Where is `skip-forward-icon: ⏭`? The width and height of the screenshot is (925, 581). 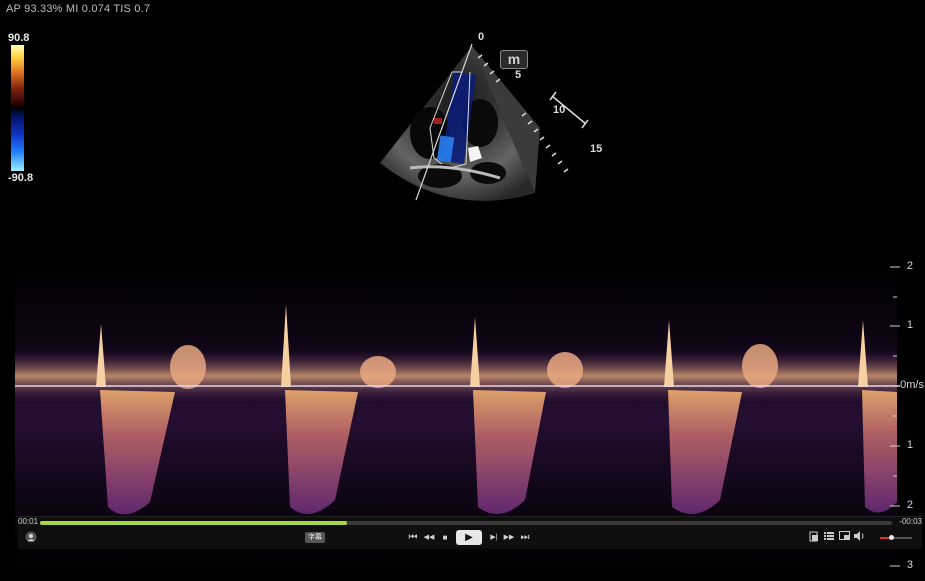 skip-forward-icon: ⏭ is located at coordinates (525, 538).